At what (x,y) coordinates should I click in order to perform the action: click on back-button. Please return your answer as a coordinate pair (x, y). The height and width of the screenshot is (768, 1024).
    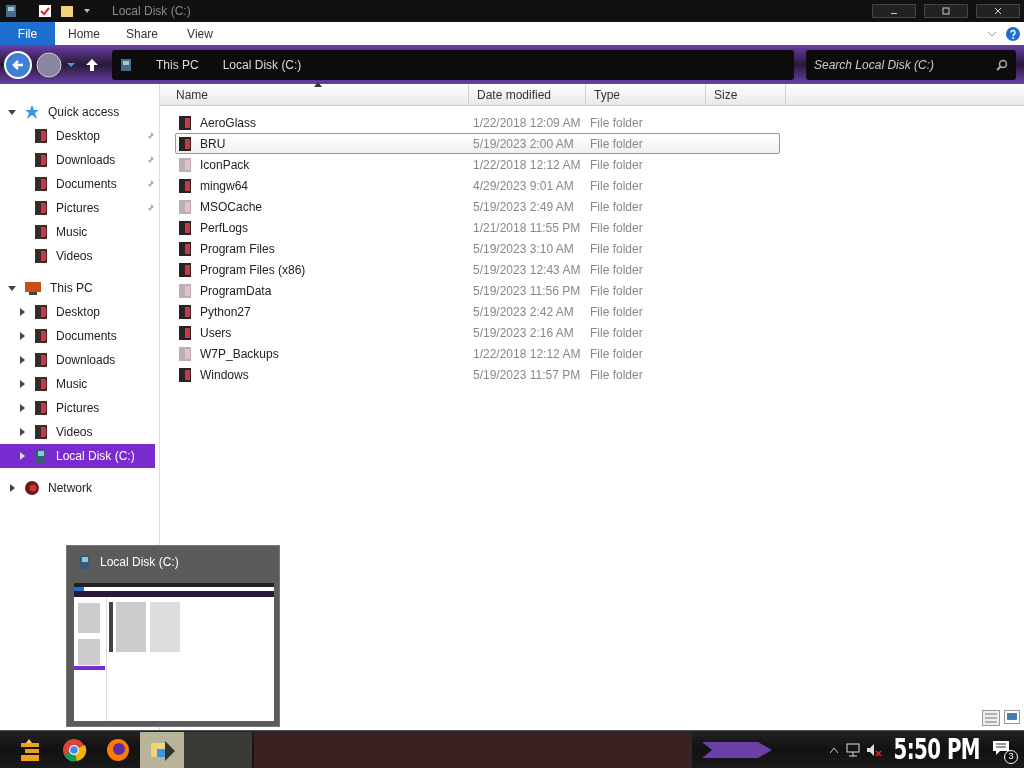
    Looking at the image, I should click on (18, 64).